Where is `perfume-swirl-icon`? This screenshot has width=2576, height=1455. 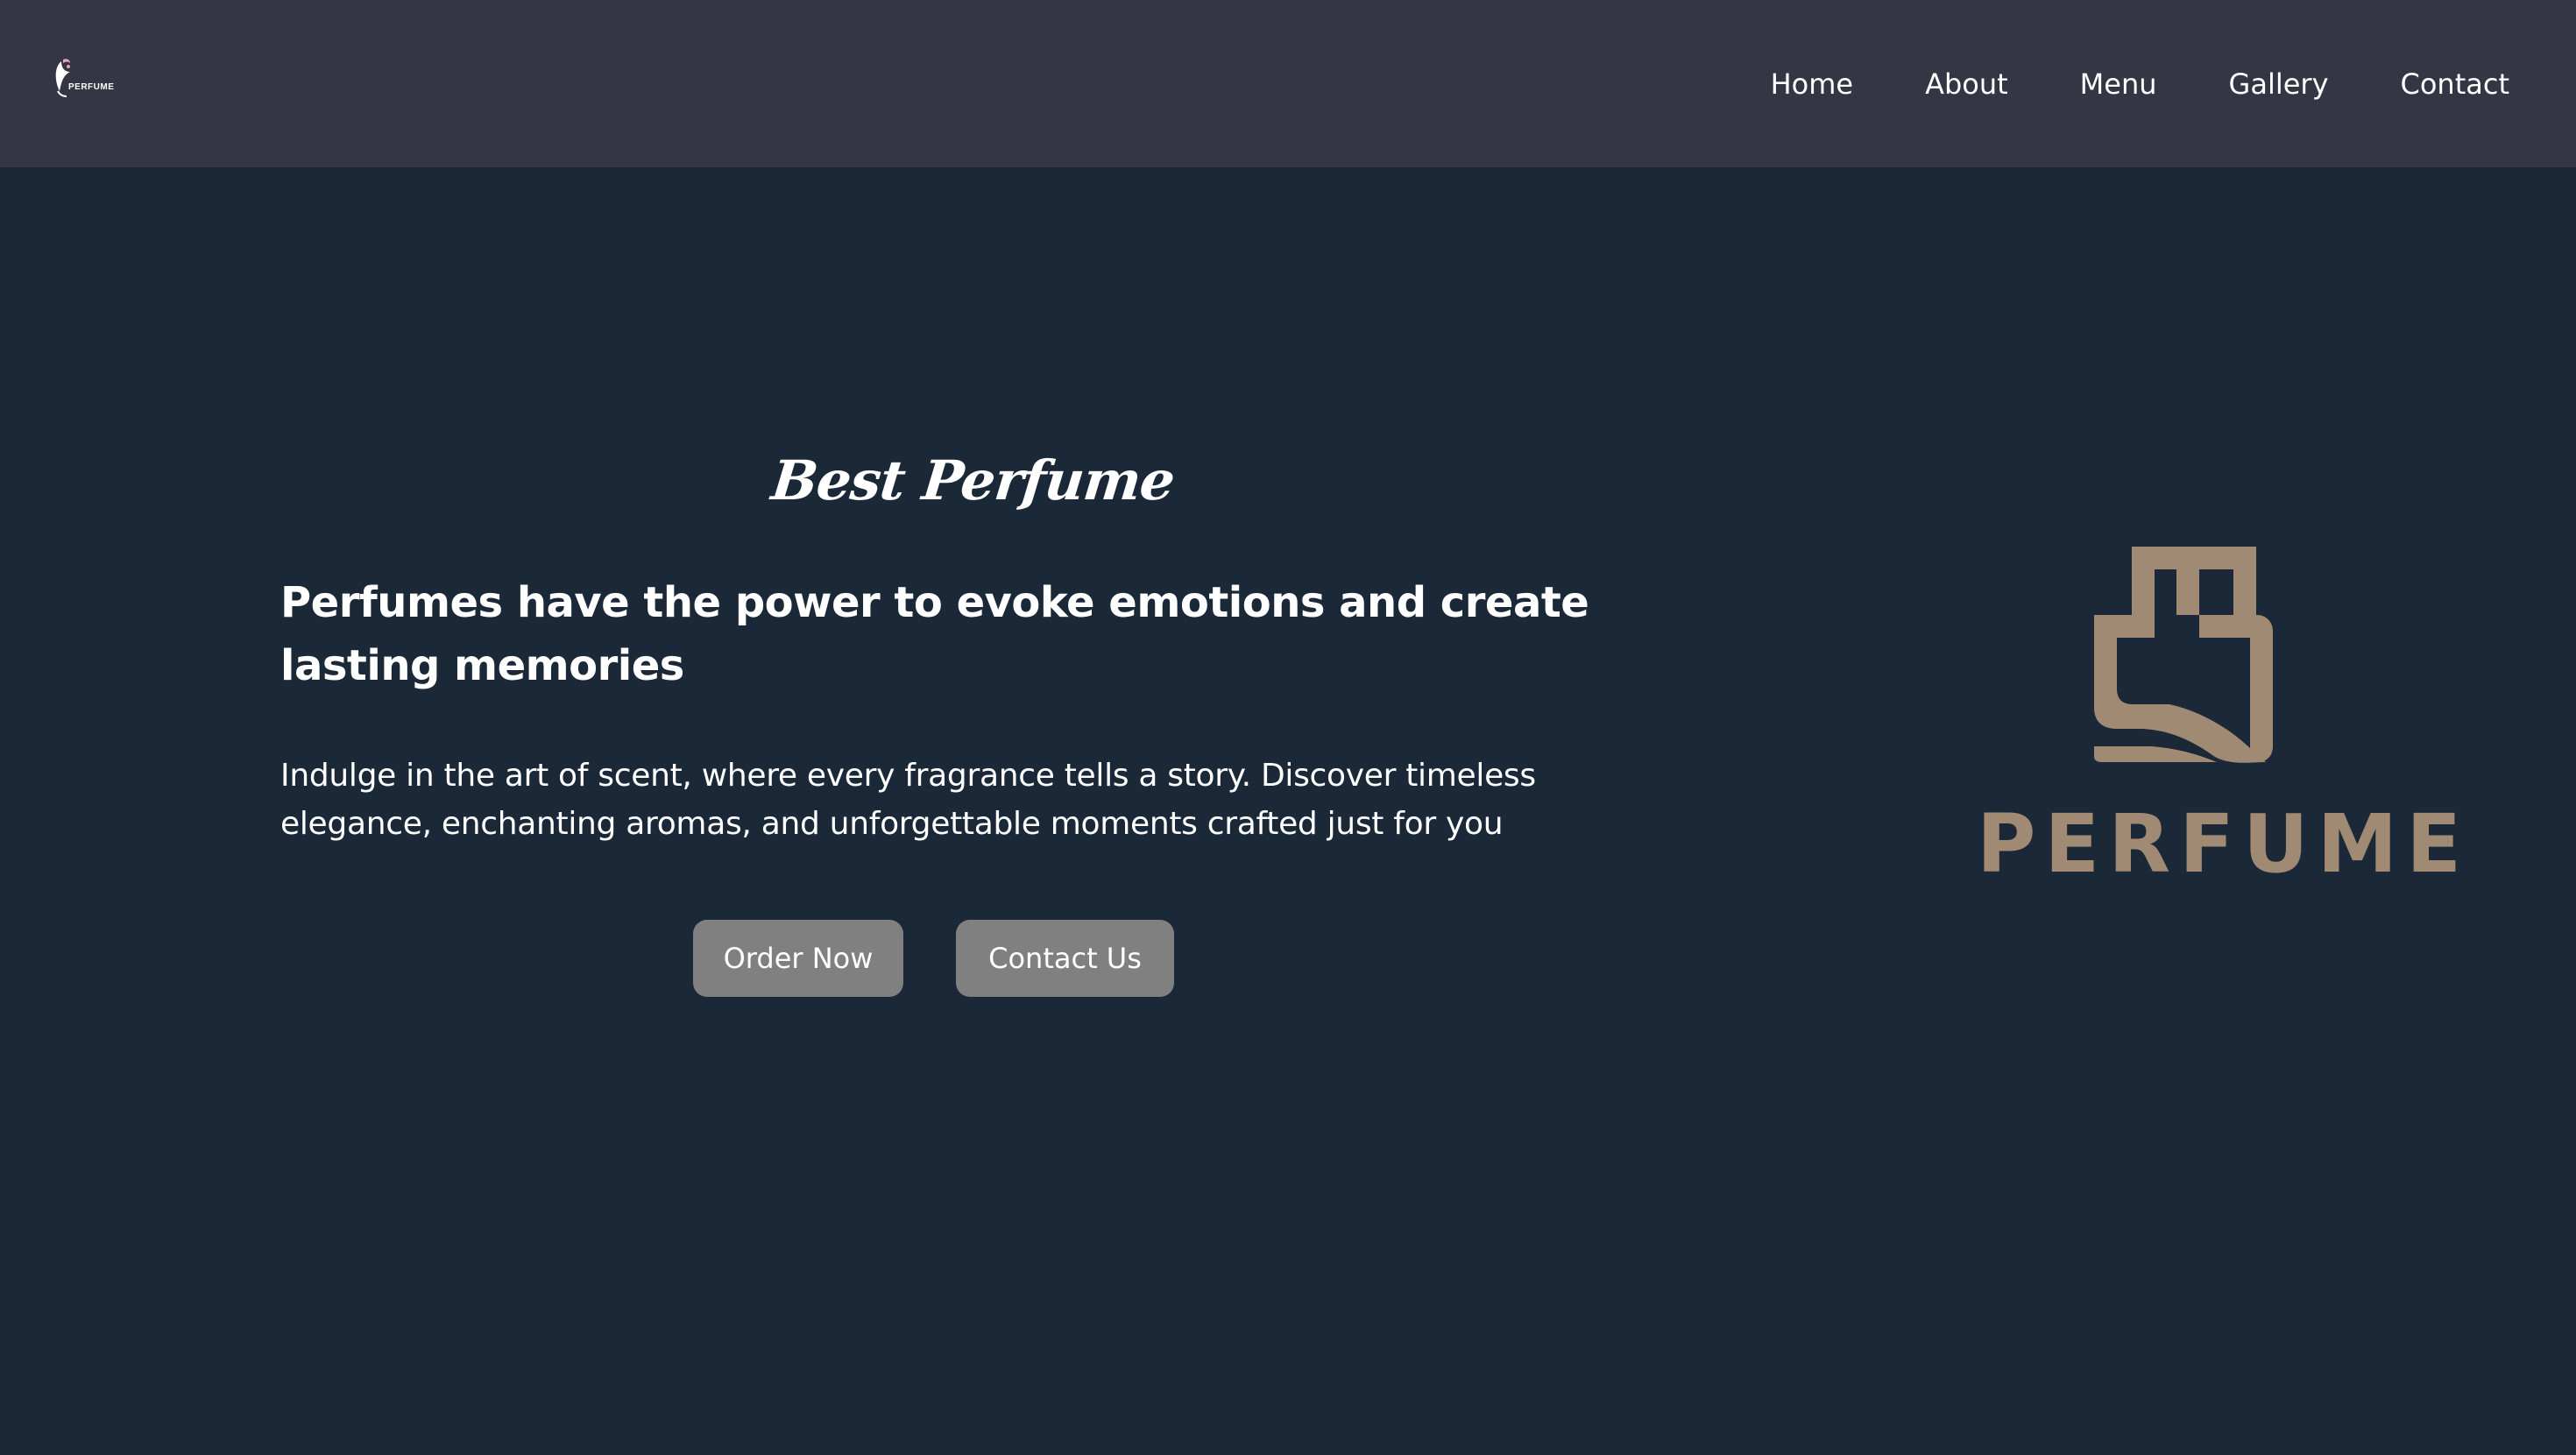
perfume-swirl-icon is located at coordinates (62, 78).